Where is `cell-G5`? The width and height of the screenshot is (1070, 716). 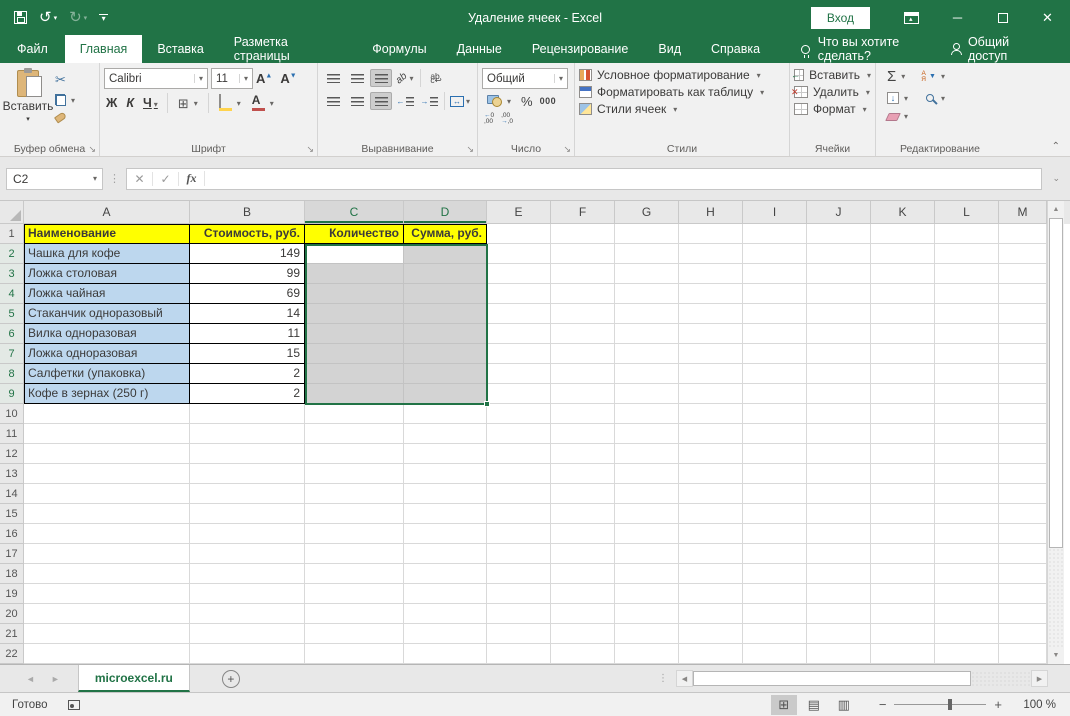
cell-G5 is located at coordinates (647, 314).